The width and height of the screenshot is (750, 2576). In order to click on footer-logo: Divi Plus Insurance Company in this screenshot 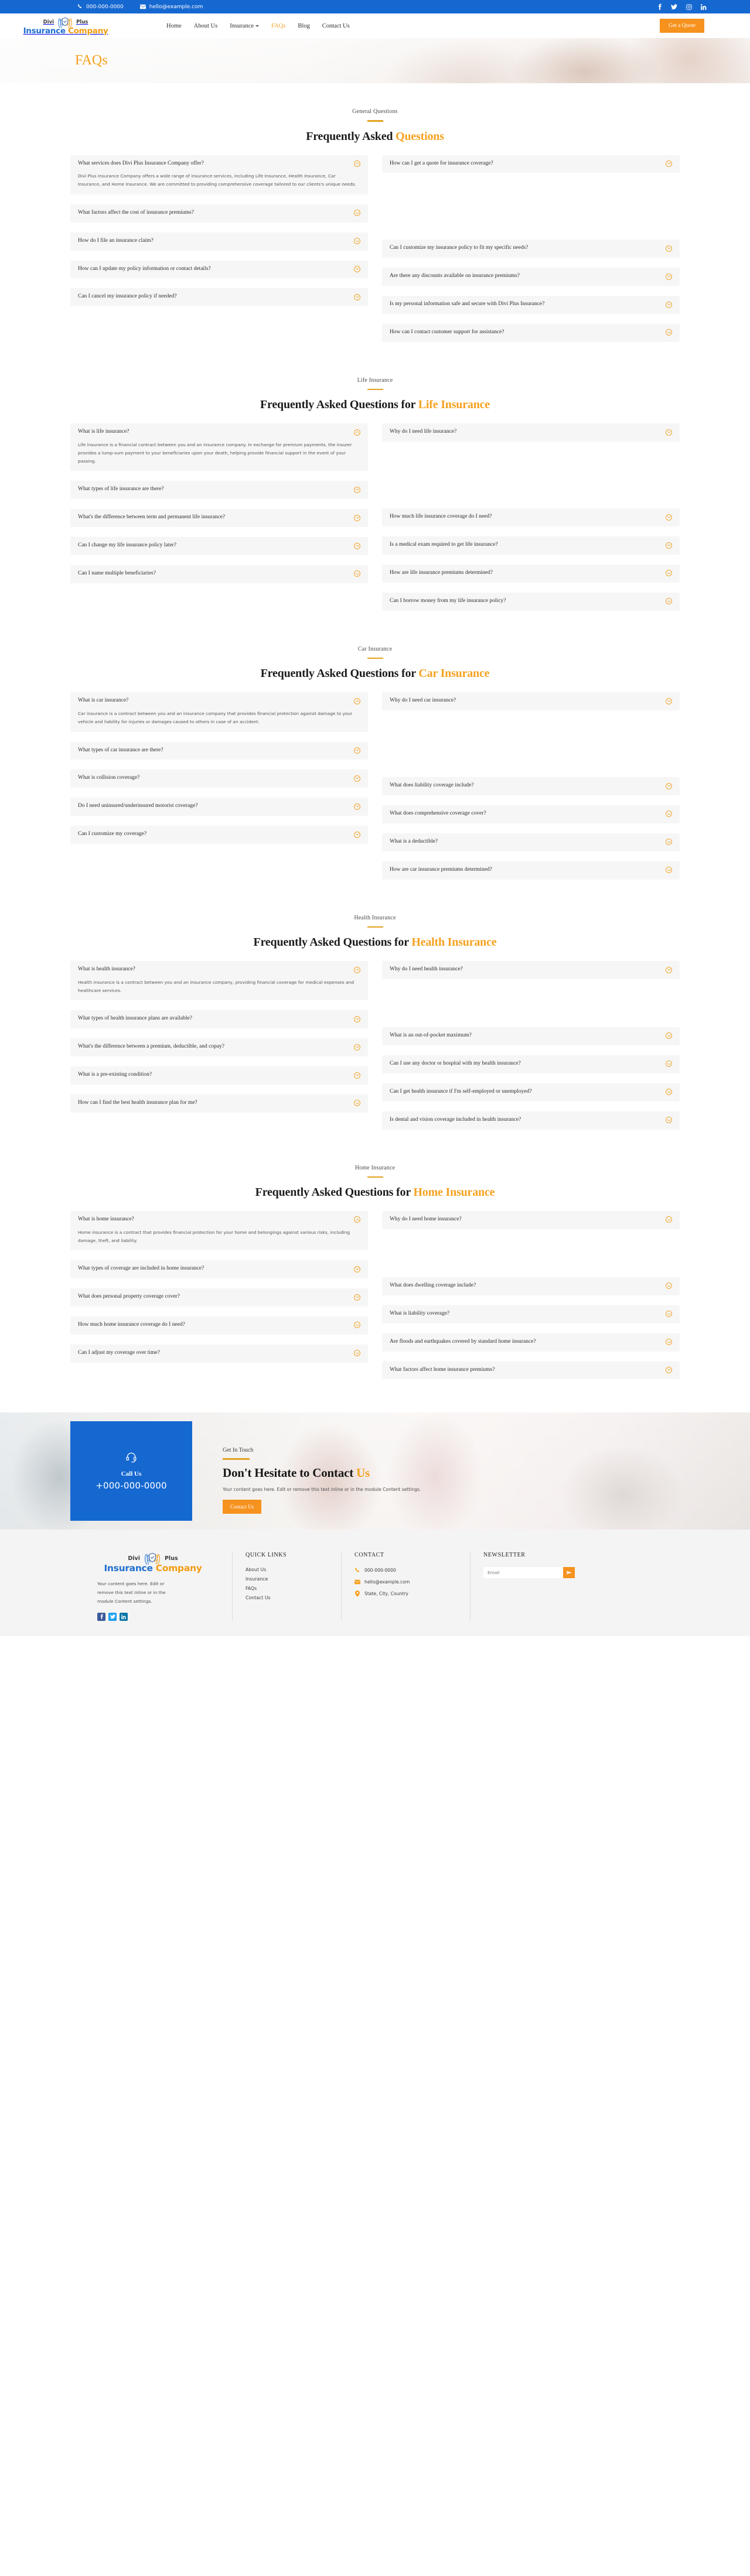, I will do `click(153, 1562)`.